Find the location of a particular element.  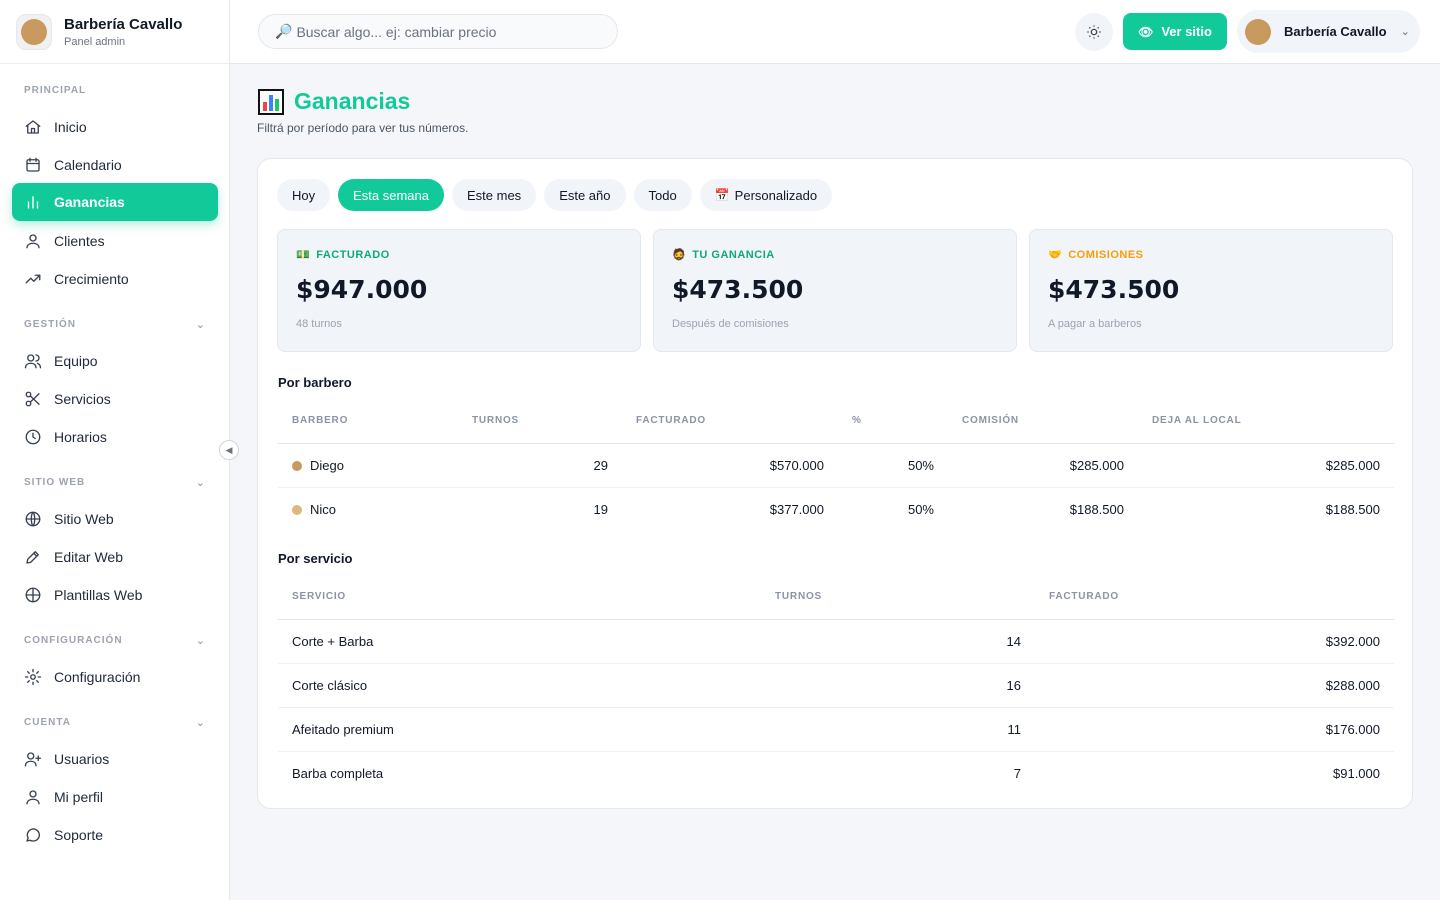

bar-chart-icon is located at coordinates (271, 101).